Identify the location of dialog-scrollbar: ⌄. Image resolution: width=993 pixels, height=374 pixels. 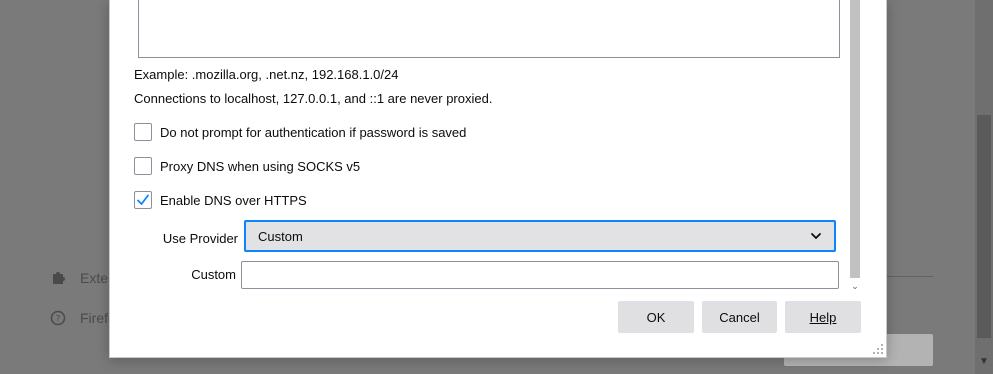
(855, 147).